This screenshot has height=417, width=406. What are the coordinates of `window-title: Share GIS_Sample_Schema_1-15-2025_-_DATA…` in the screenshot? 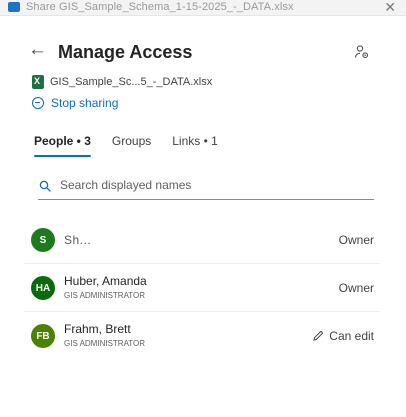 It's located at (160, 7).